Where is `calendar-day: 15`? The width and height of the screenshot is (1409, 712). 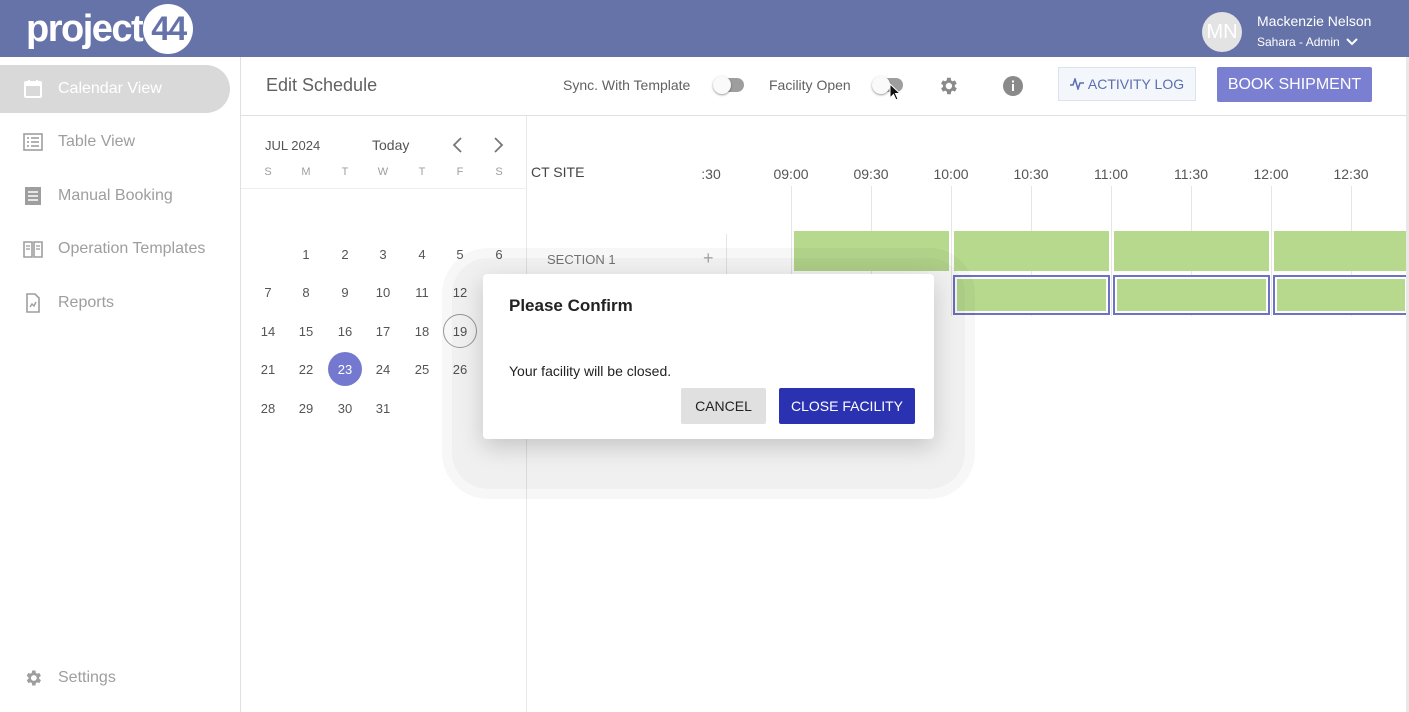 calendar-day: 15 is located at coordinates (306, 331).